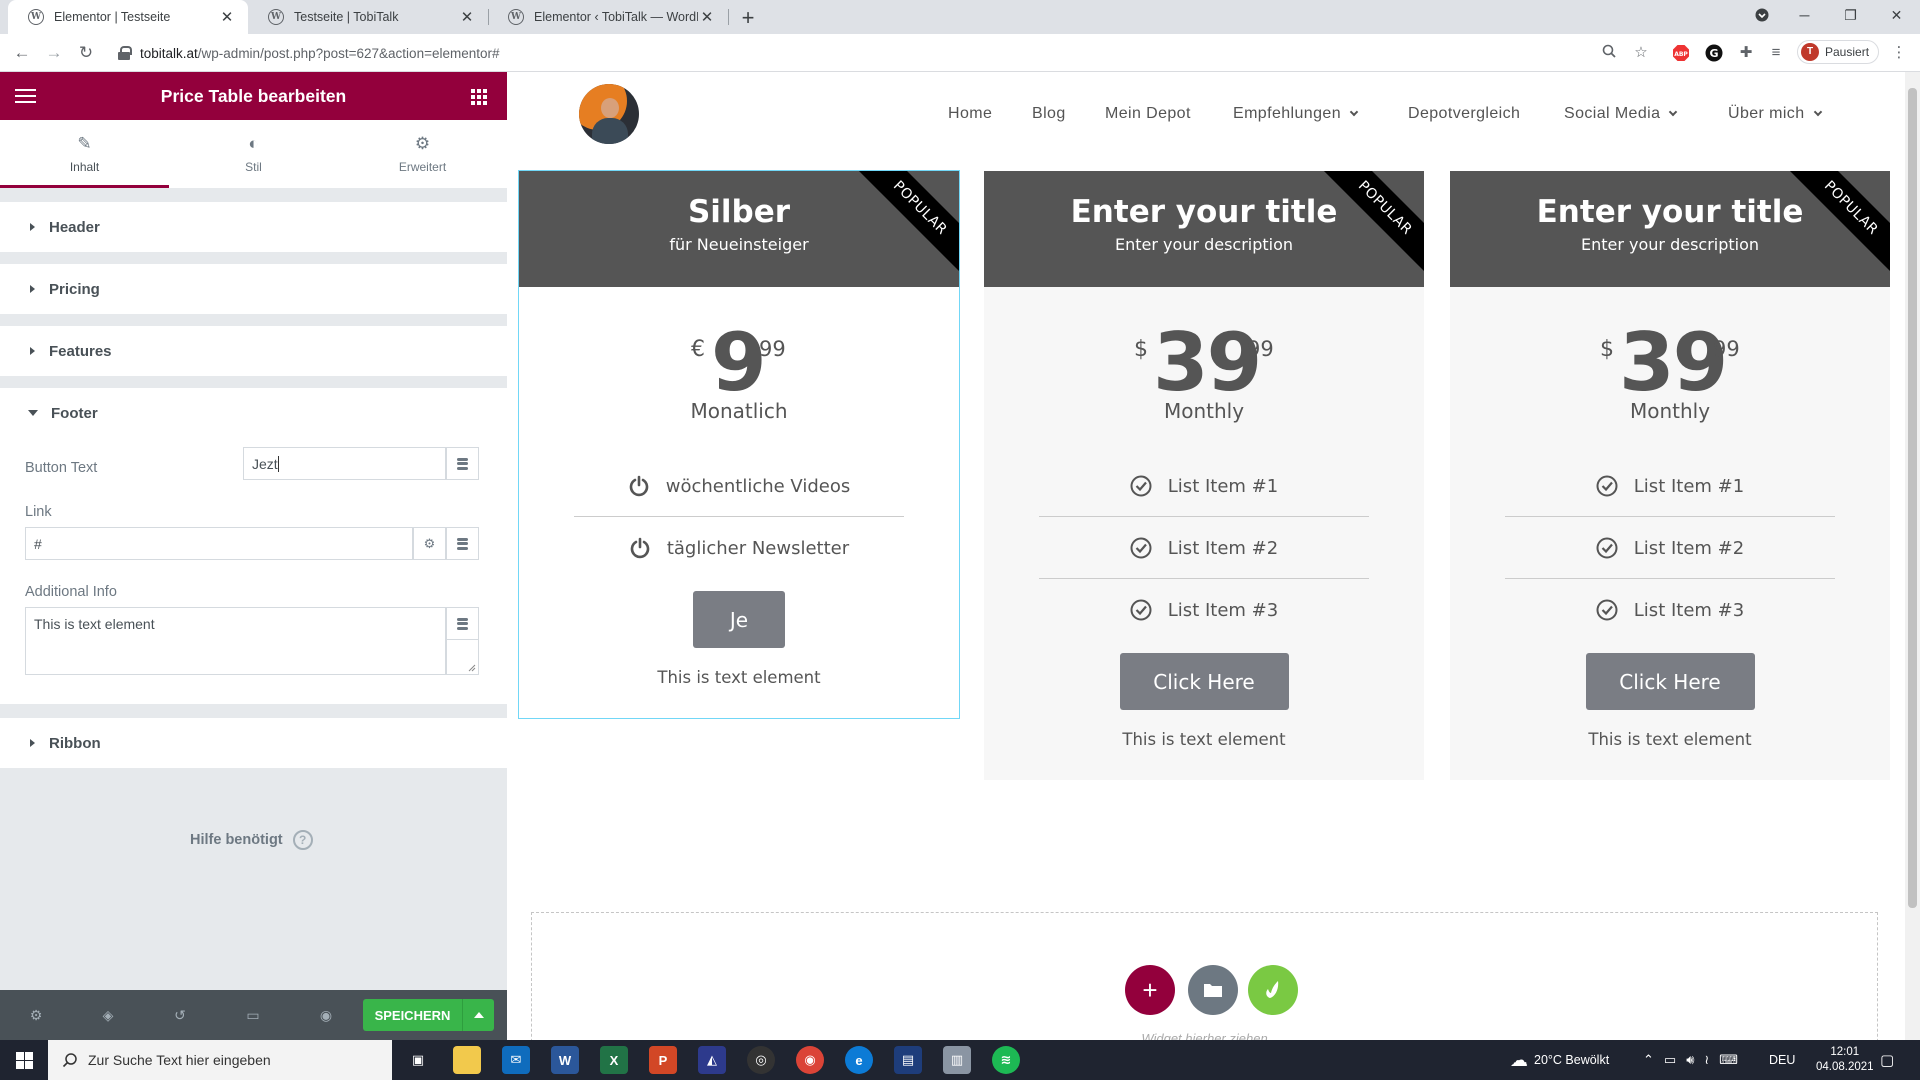  Describe the element at coordinates (251, 840) in the screenshot. I see `help-link: Hilfe benötigt ?` at that location.